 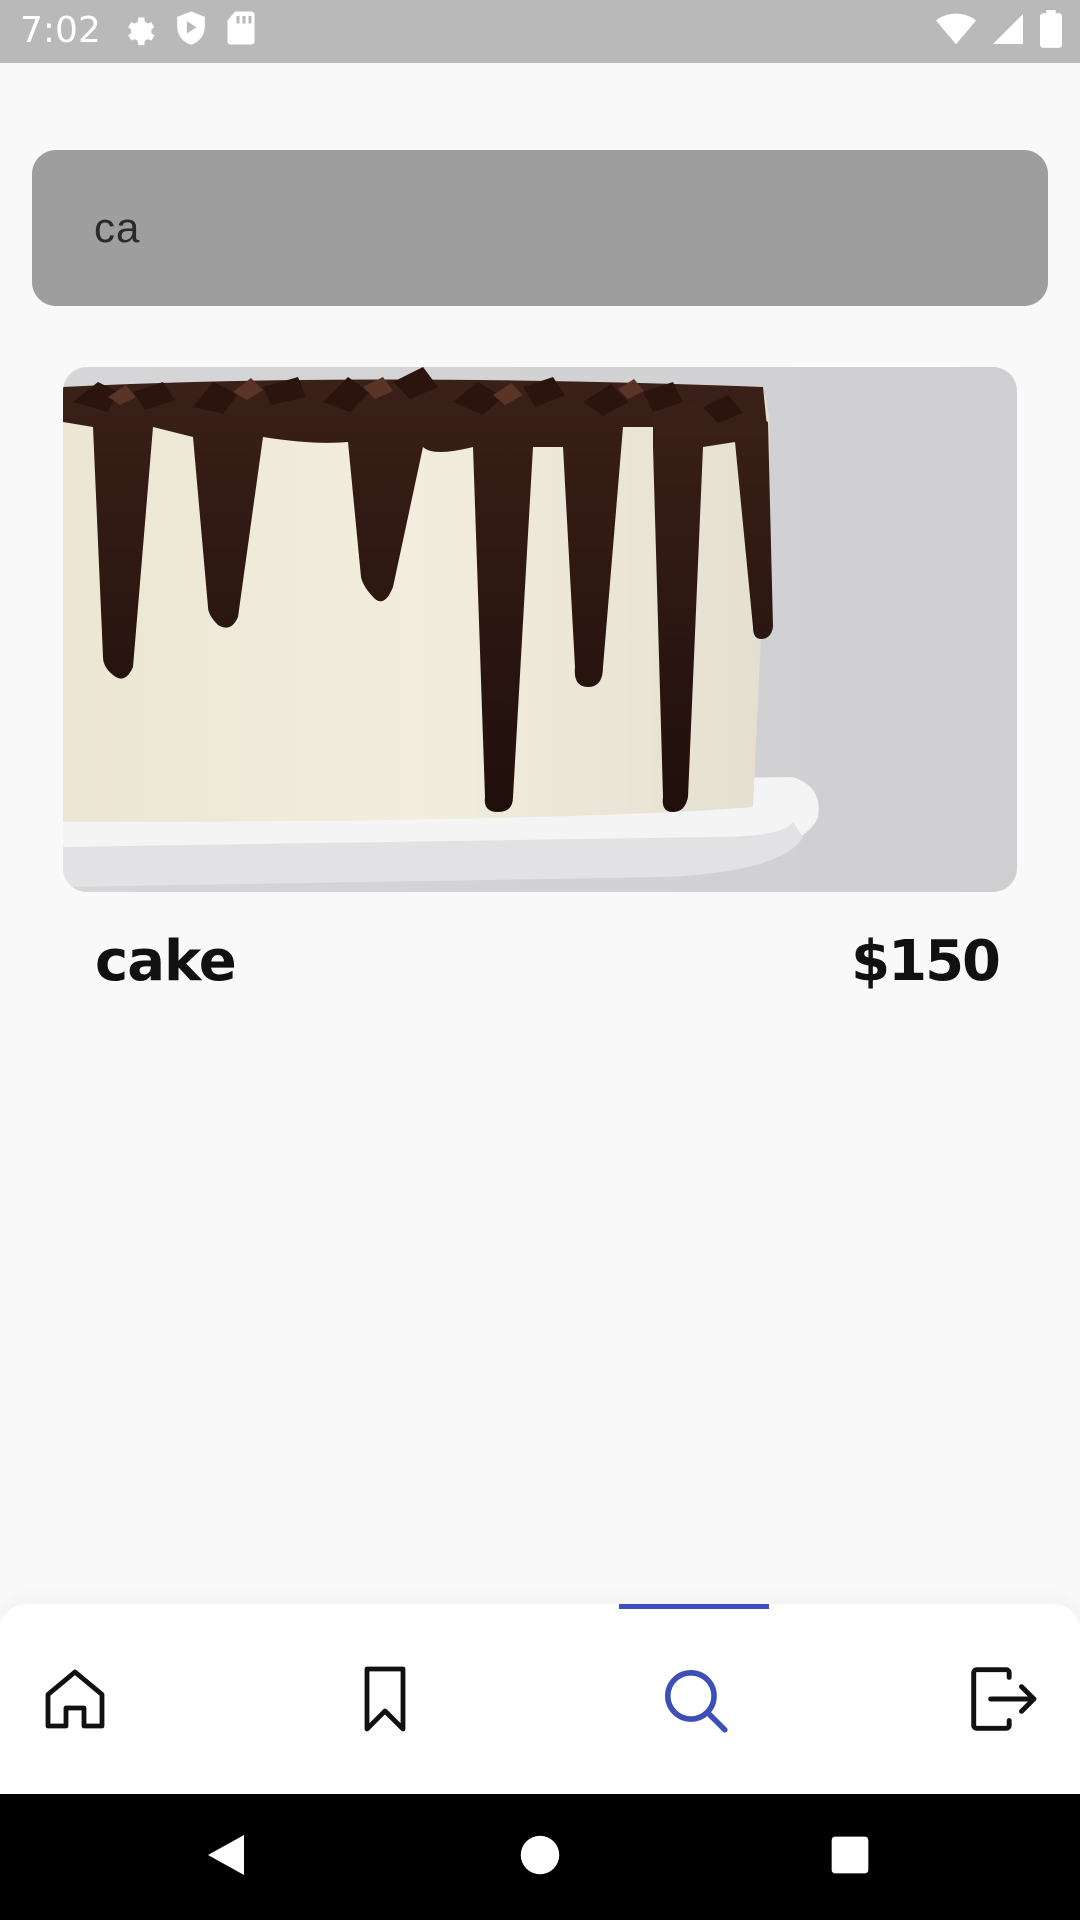 I want to click on nav-bookmarks, so click(x=385, y=1699).